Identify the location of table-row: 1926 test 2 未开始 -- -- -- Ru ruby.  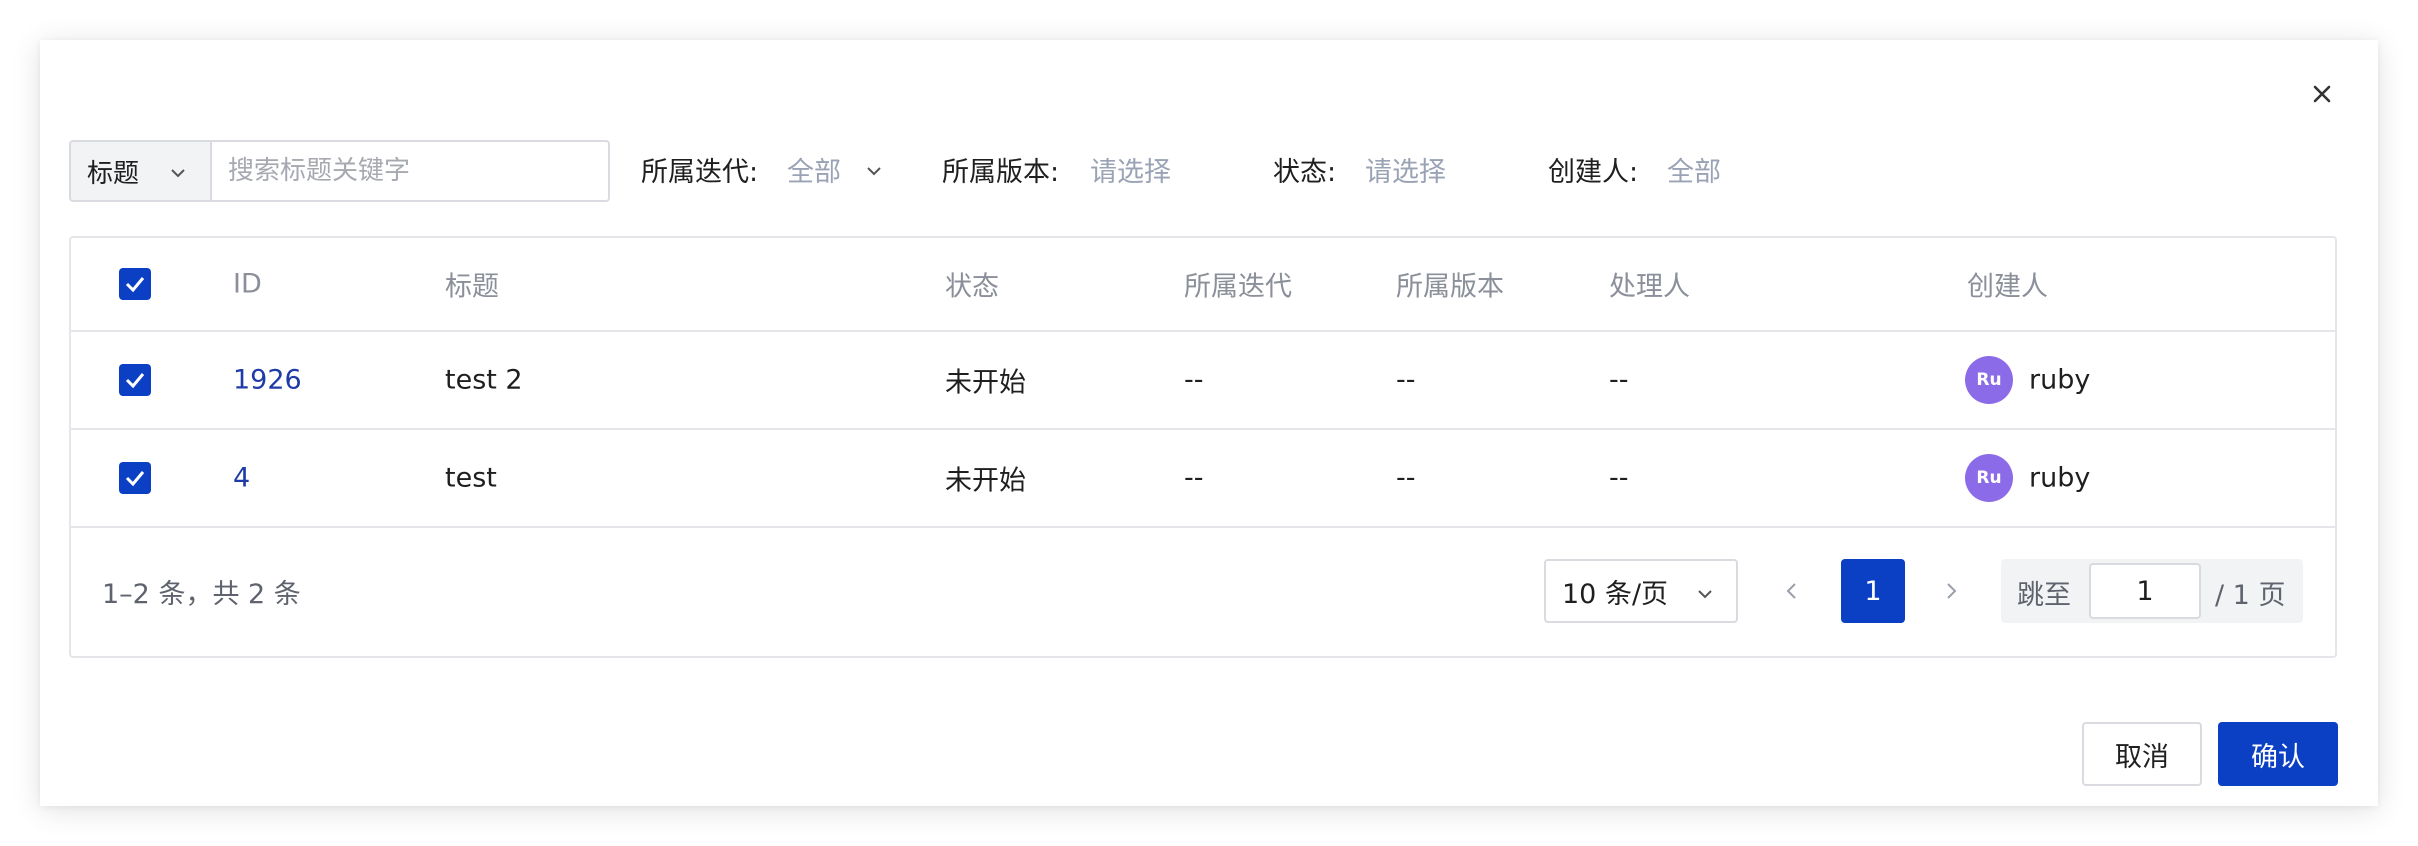
(1203, 381).